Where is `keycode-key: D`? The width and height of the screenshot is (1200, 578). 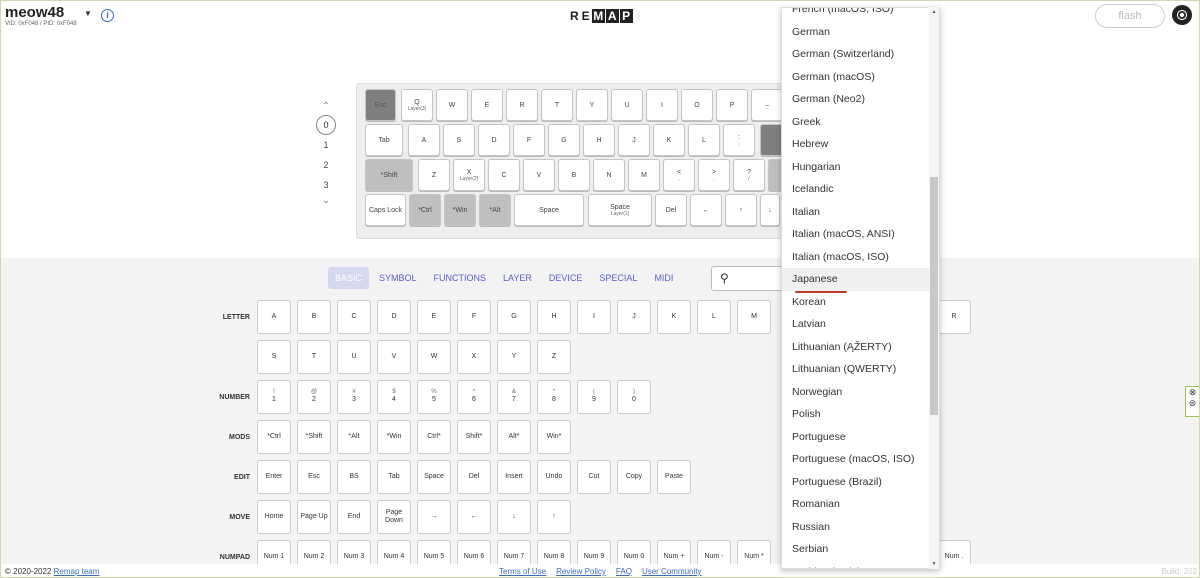 keycode-key: D is located at coordinates (394, 317).